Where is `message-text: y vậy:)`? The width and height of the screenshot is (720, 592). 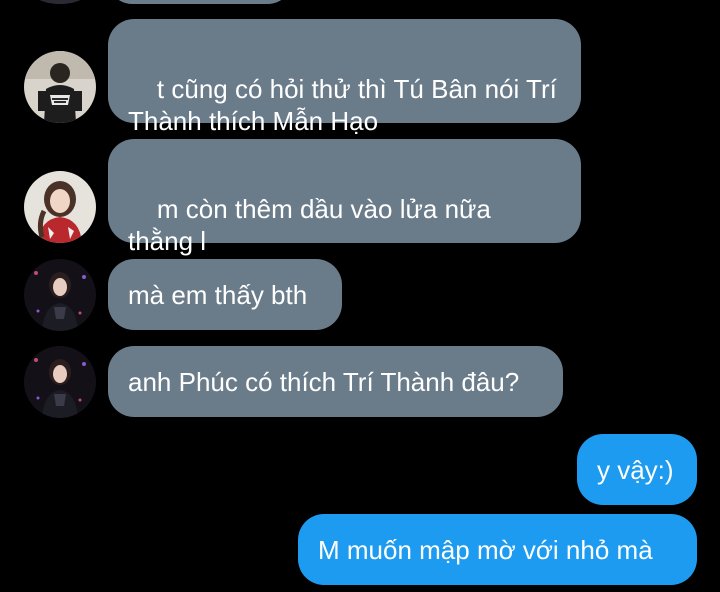 message-text: y vậy:) is located at coordinates (635, 469).